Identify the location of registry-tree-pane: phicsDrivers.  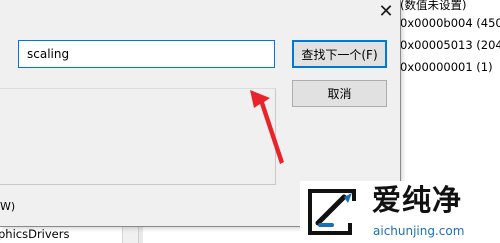
(61, 234).